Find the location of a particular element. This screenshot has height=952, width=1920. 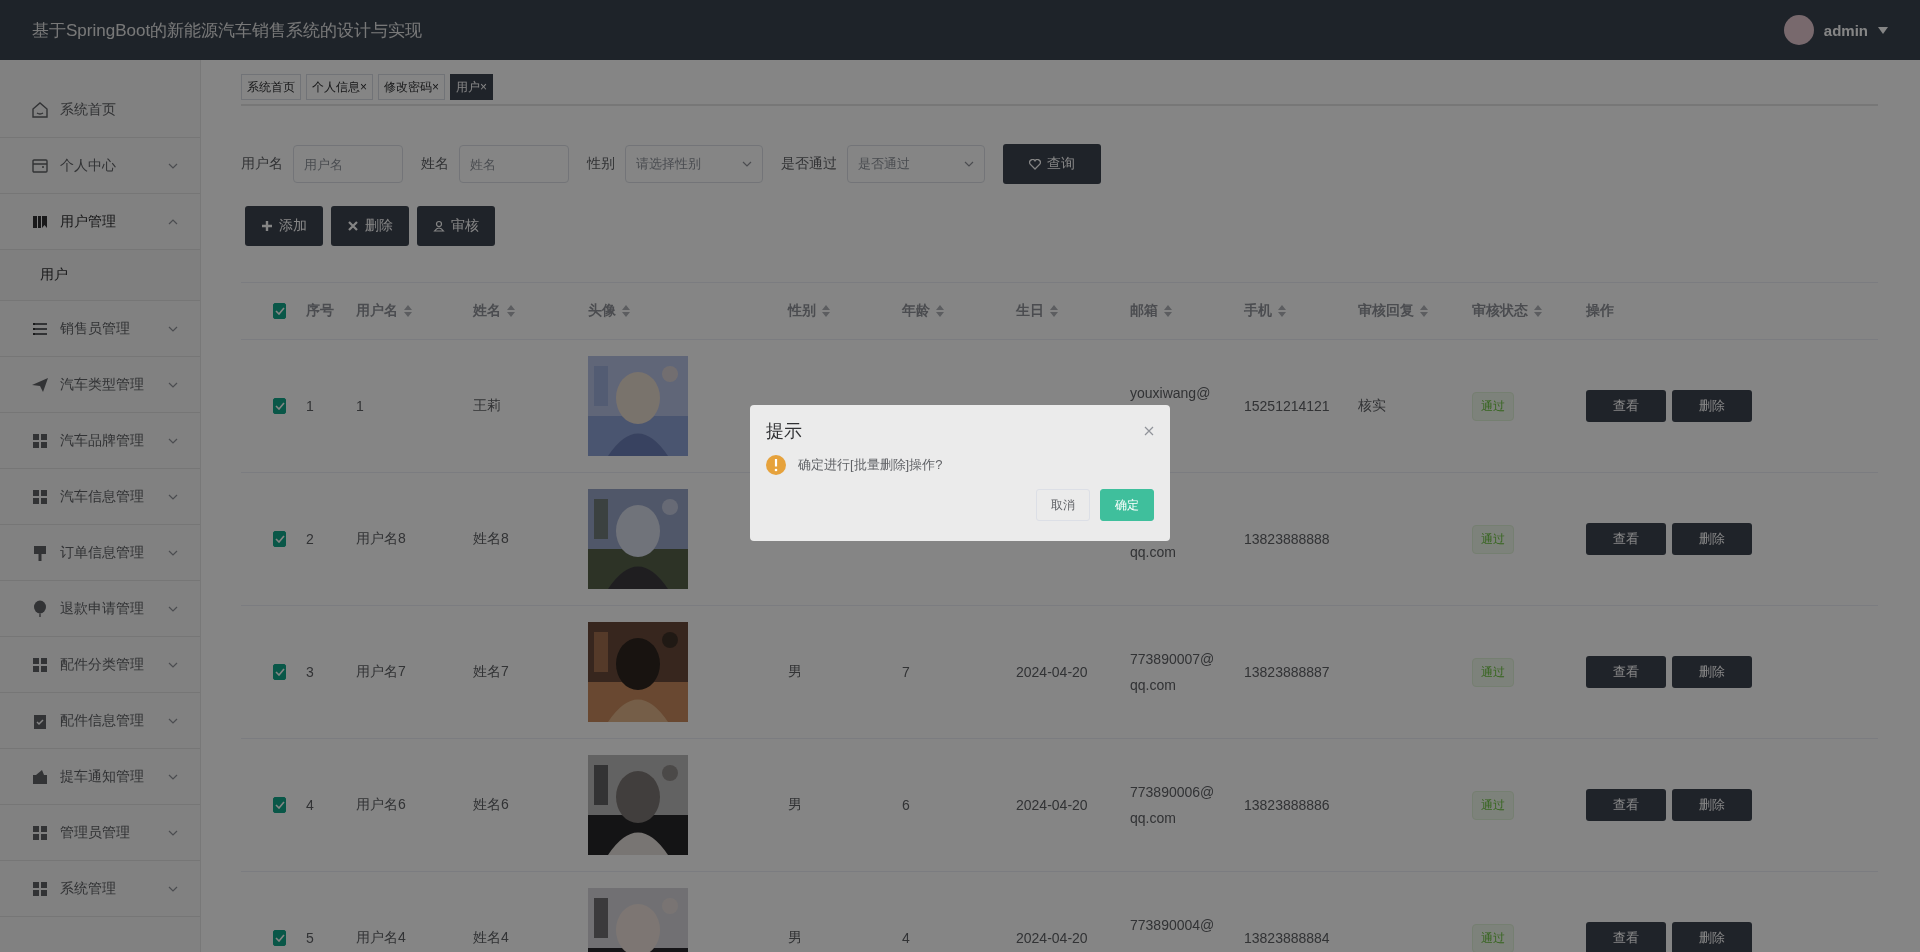

dialog-message: 确定进行[批量删除]操作? is located at coordinates (870, 465).